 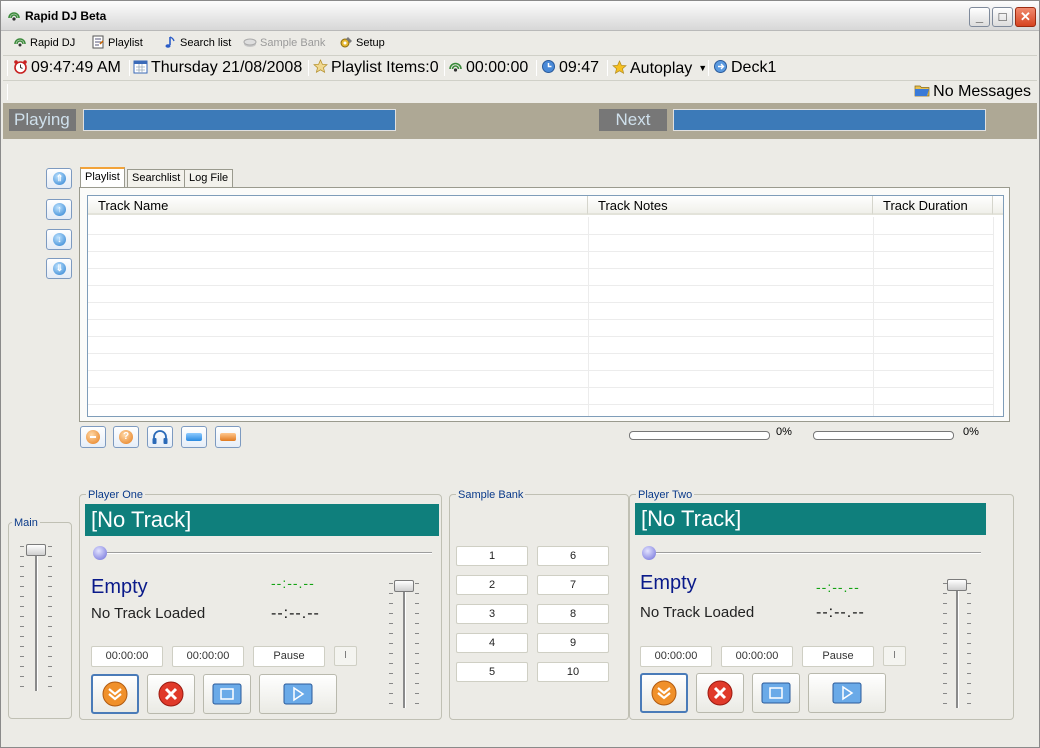 I want to click on tab-searchlist: Searchlist, so click(x=156, y=178).